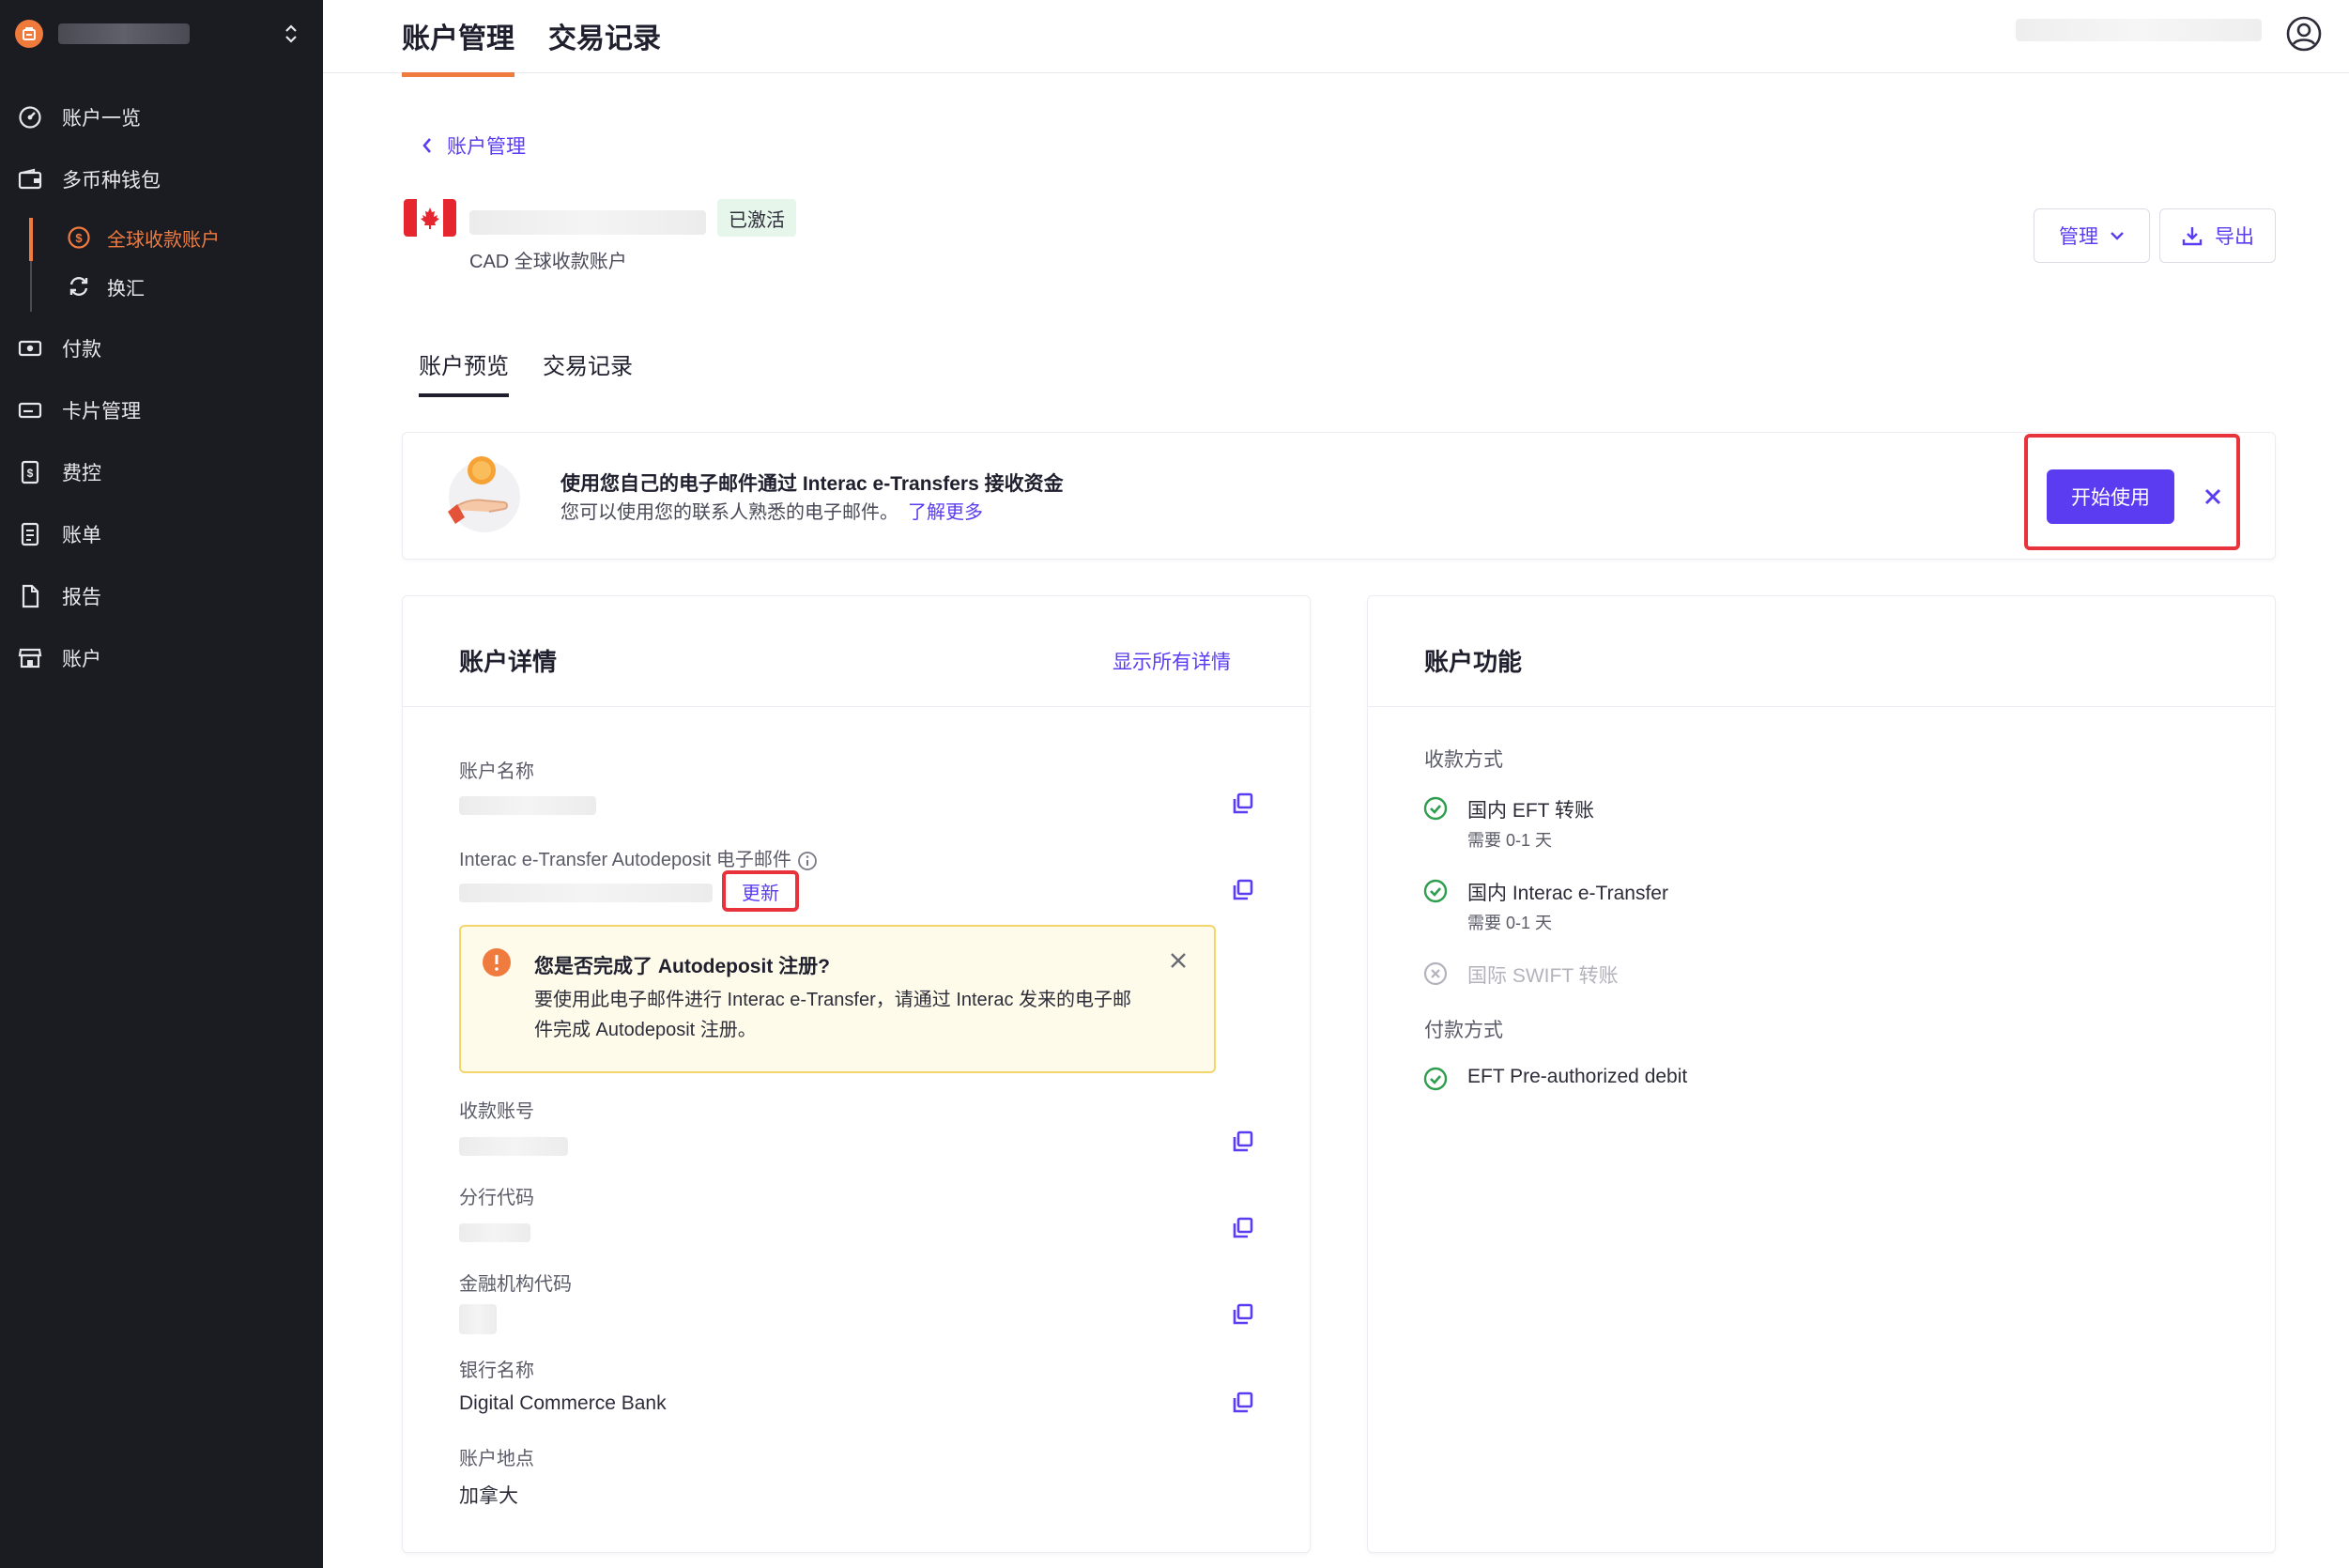 Image resolution: width=2349 pixels, height=1568 pixels. What do you see at coordinates (162, 659) in the screenshot?
I see `sidebar-item-account: 账户` at bounding box center [162, 659].